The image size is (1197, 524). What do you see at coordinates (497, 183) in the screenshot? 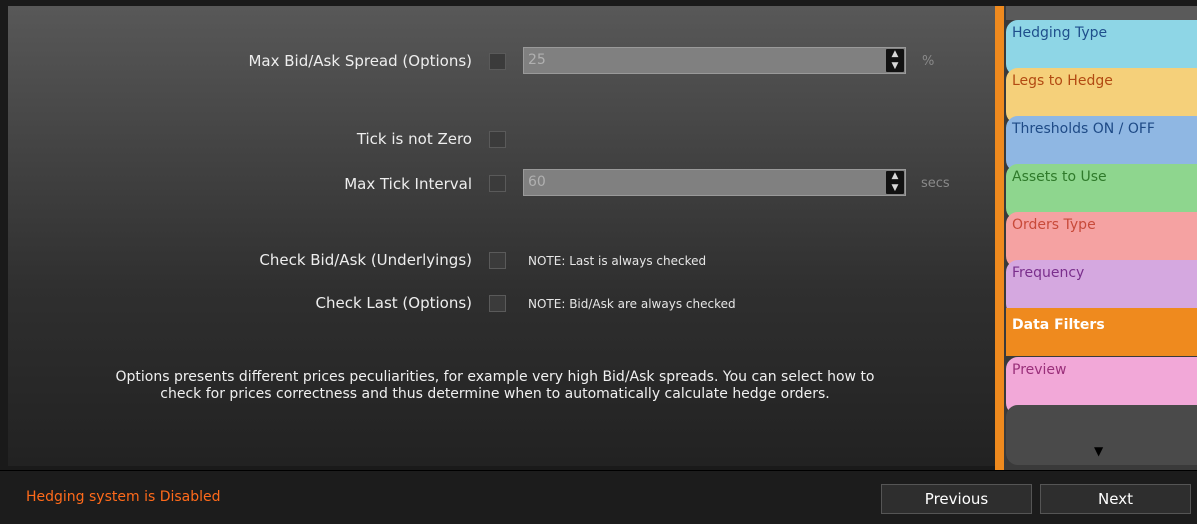
I see `max-tick-checkbox` at bounding box center [497, 183].